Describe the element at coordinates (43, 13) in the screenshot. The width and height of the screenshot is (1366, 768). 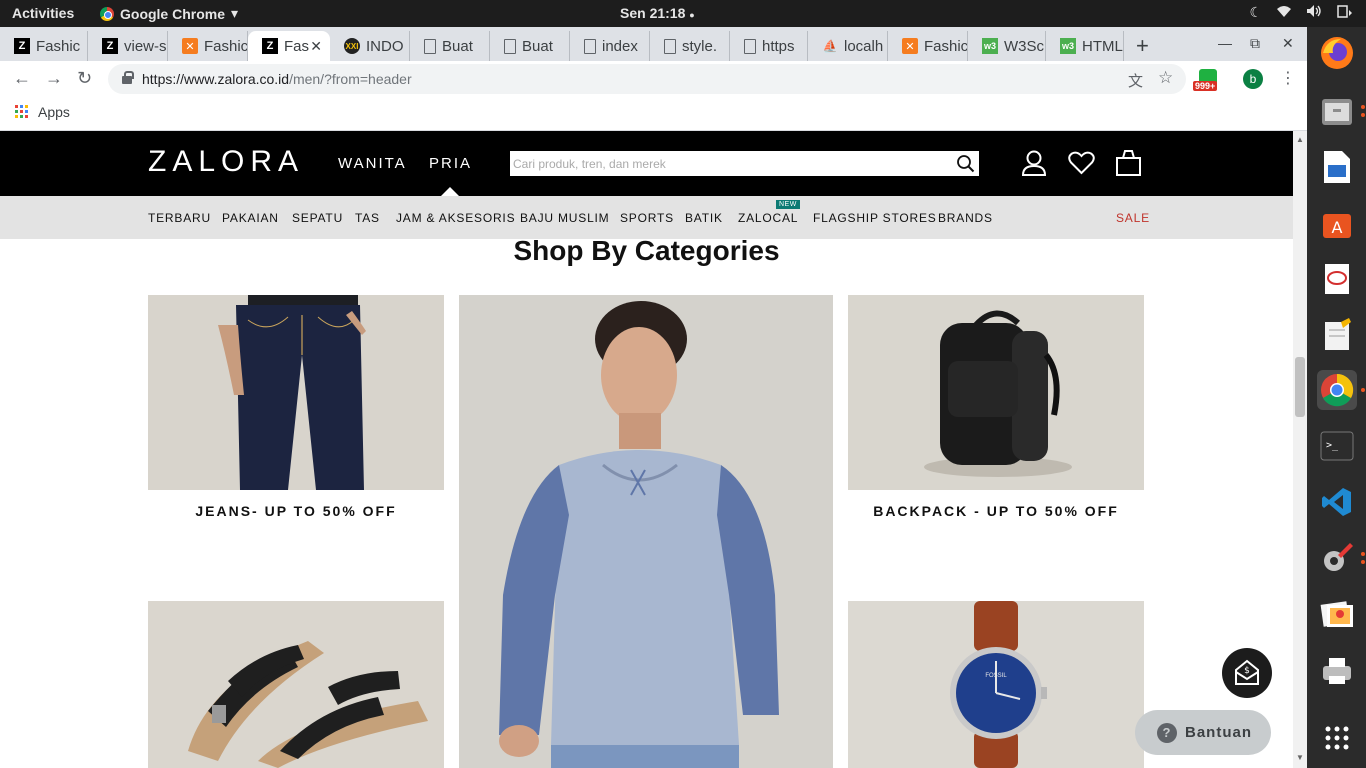
I see `activities-button: Activities` at that location.